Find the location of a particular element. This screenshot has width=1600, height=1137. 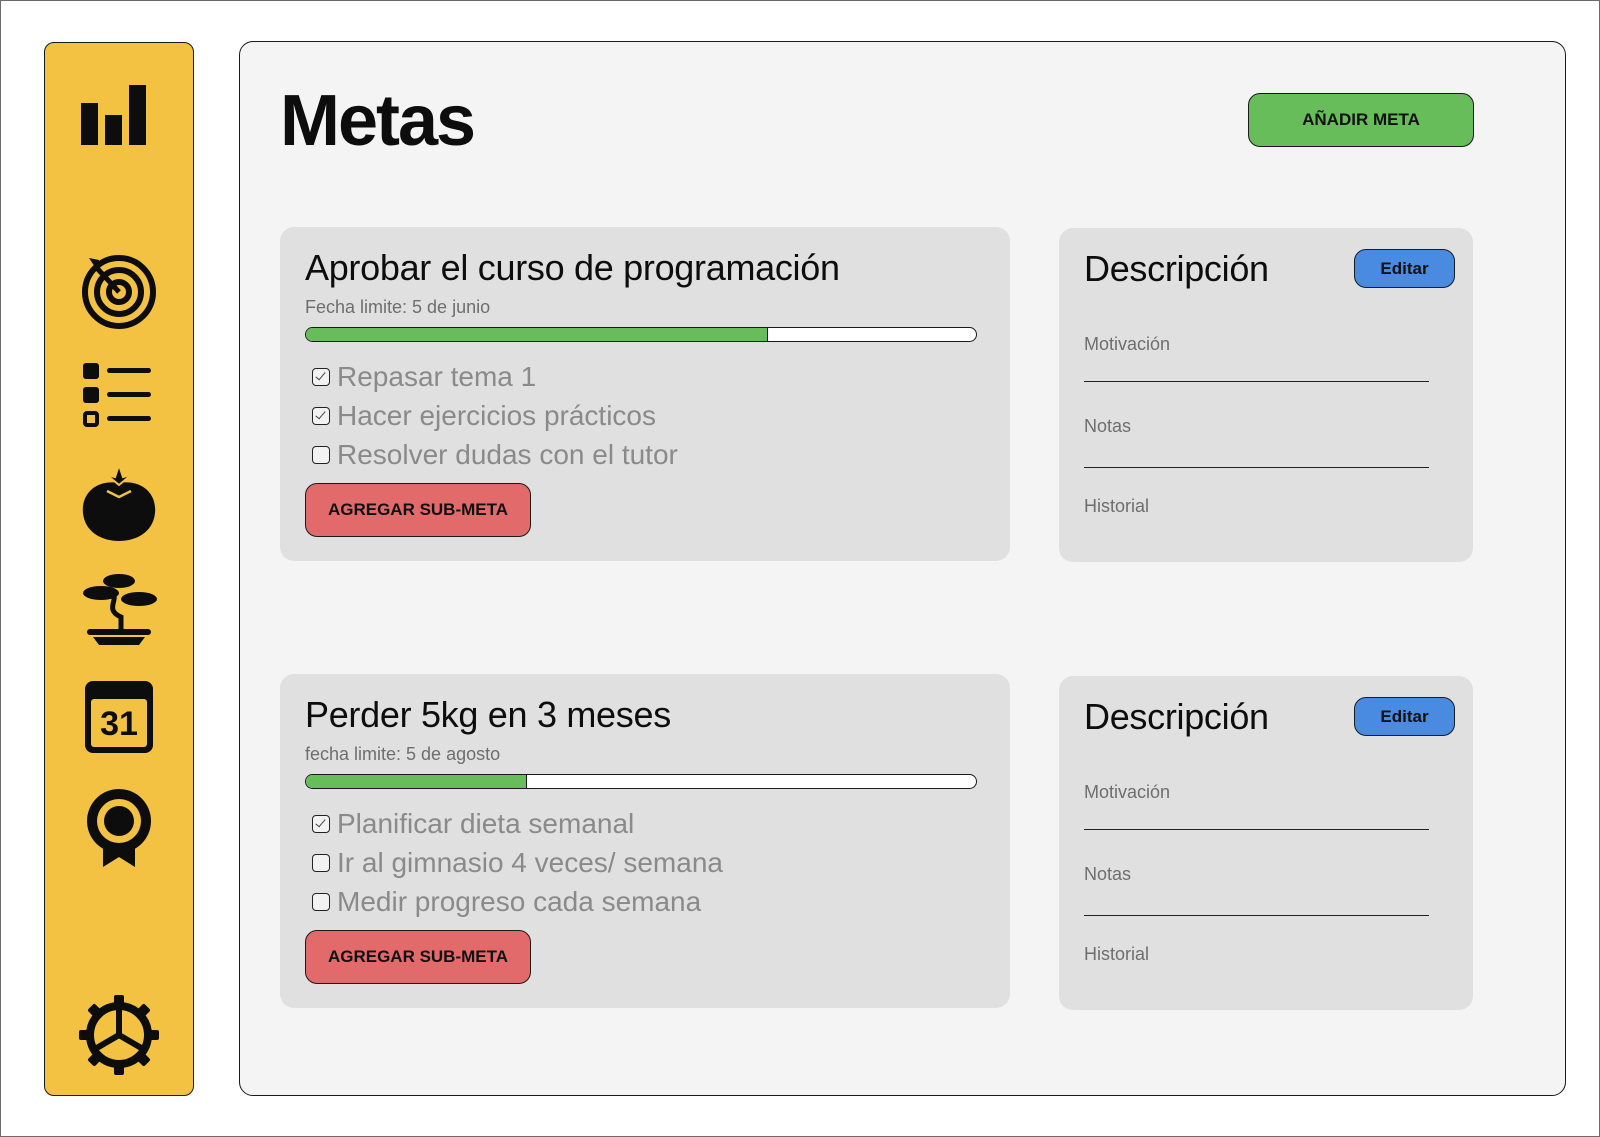

sidebar-item-stats is located at coordinates (119, 117).